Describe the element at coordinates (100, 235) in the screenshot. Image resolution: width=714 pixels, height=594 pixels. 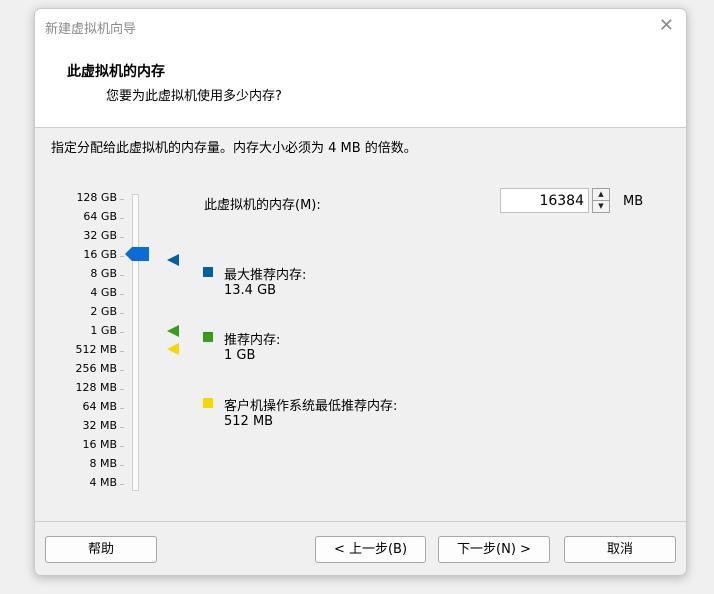
I see `tick-label: 32 GB` at that location.